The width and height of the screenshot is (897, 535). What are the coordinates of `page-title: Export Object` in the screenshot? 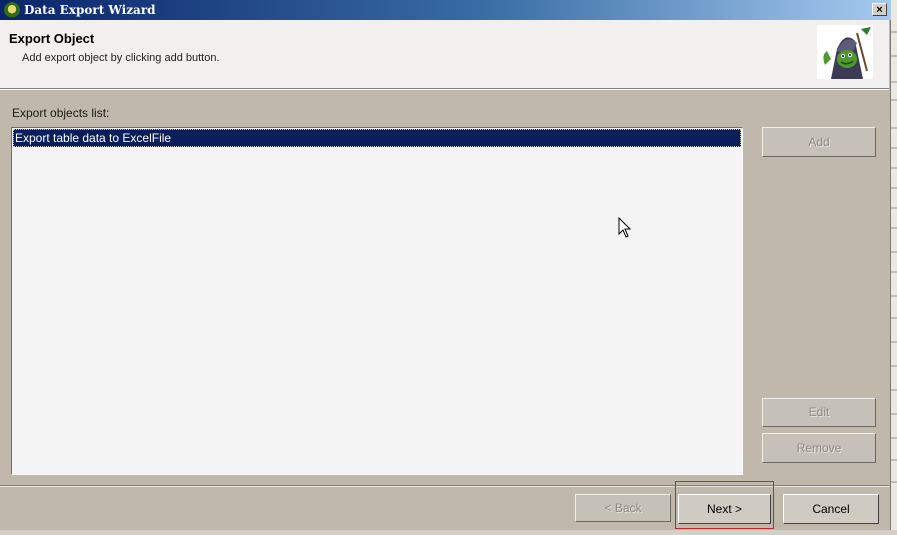 It's located at (52, 38).